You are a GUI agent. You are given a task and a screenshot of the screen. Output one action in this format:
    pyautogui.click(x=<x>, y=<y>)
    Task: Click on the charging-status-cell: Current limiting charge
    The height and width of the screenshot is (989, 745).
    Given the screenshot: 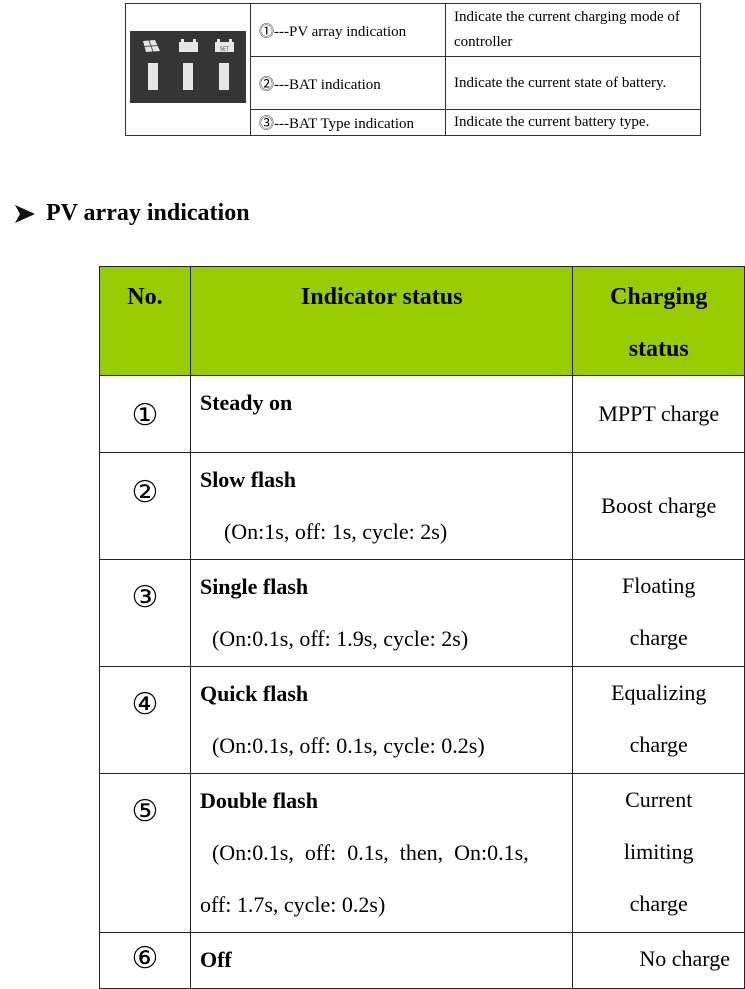 What is the action you would take?
    pyautogui.click(x=658, y=853)
    